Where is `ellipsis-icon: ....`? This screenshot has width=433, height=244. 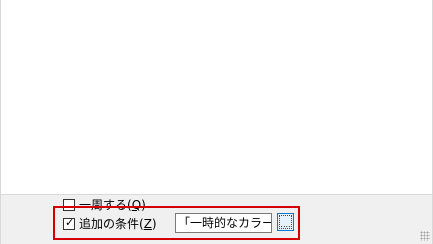
ellipsis-icon: .... is located at coordinates (285, 224).